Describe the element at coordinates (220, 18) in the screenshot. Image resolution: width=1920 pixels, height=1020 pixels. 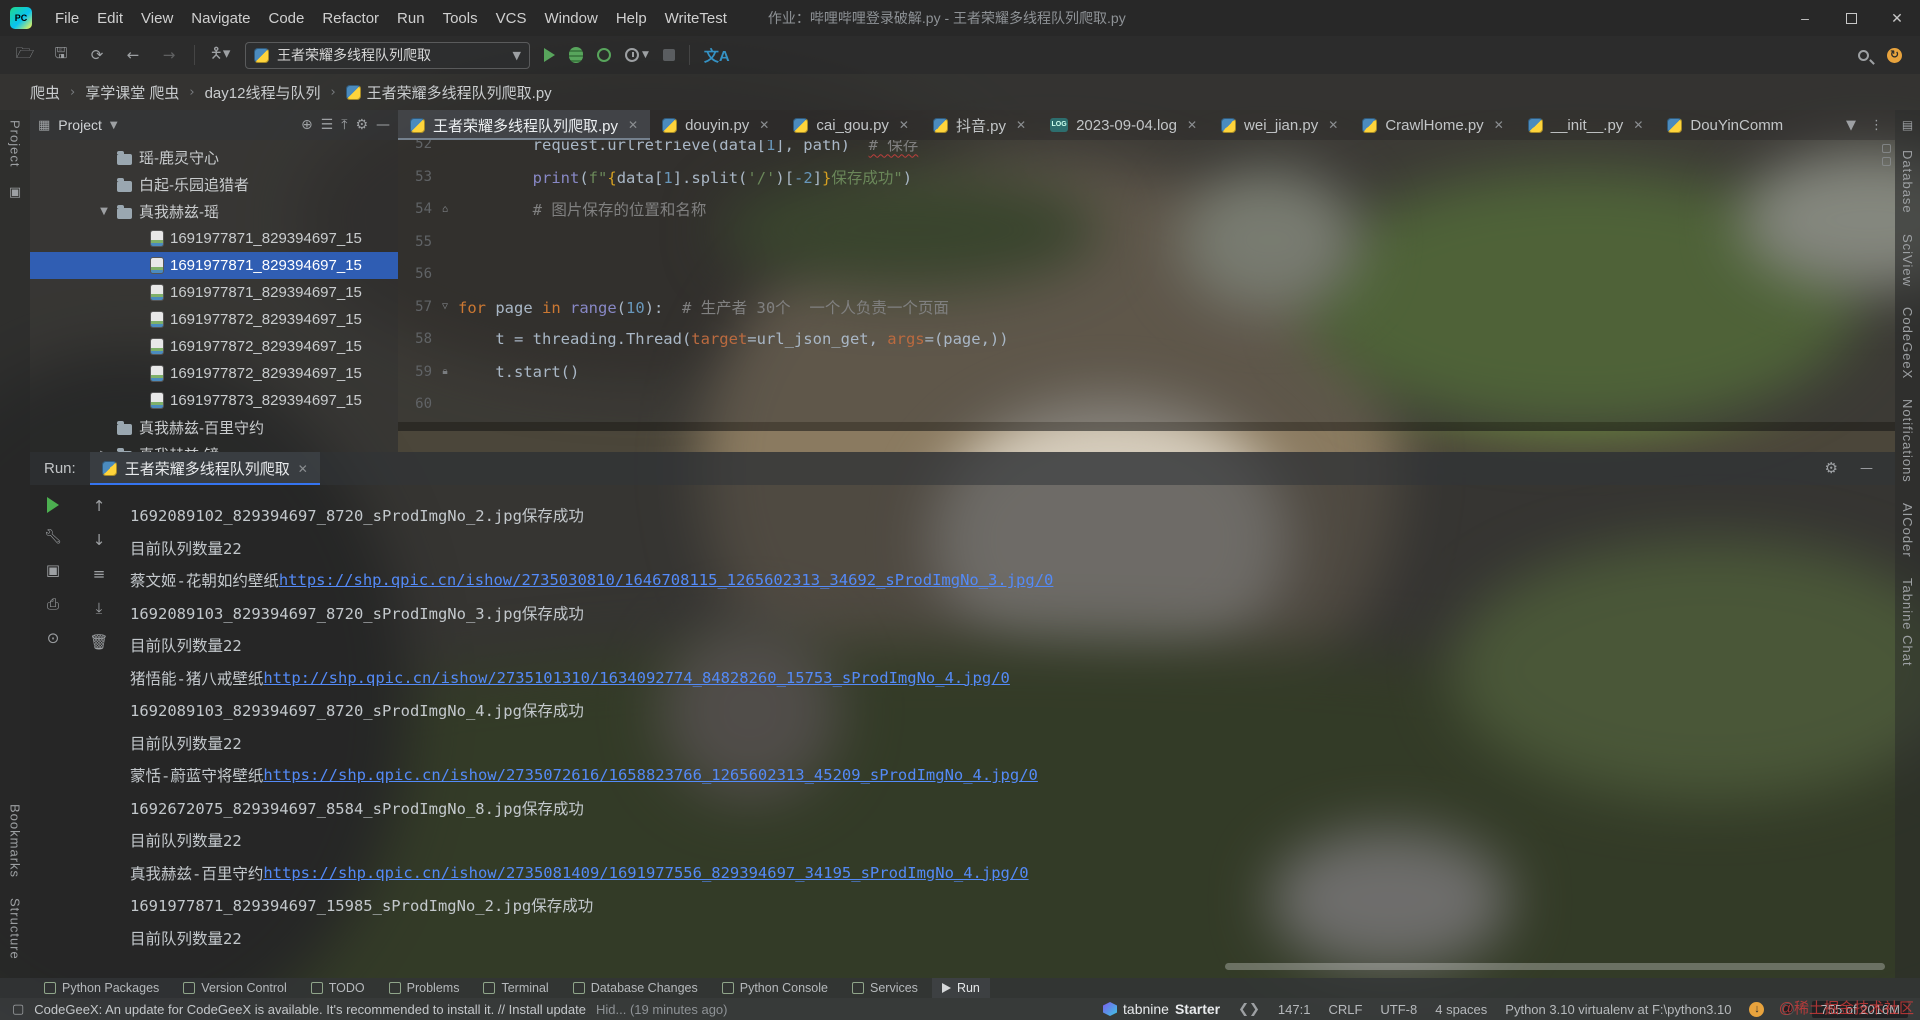
I see `menu-item-navigate: Navigate` at that location.